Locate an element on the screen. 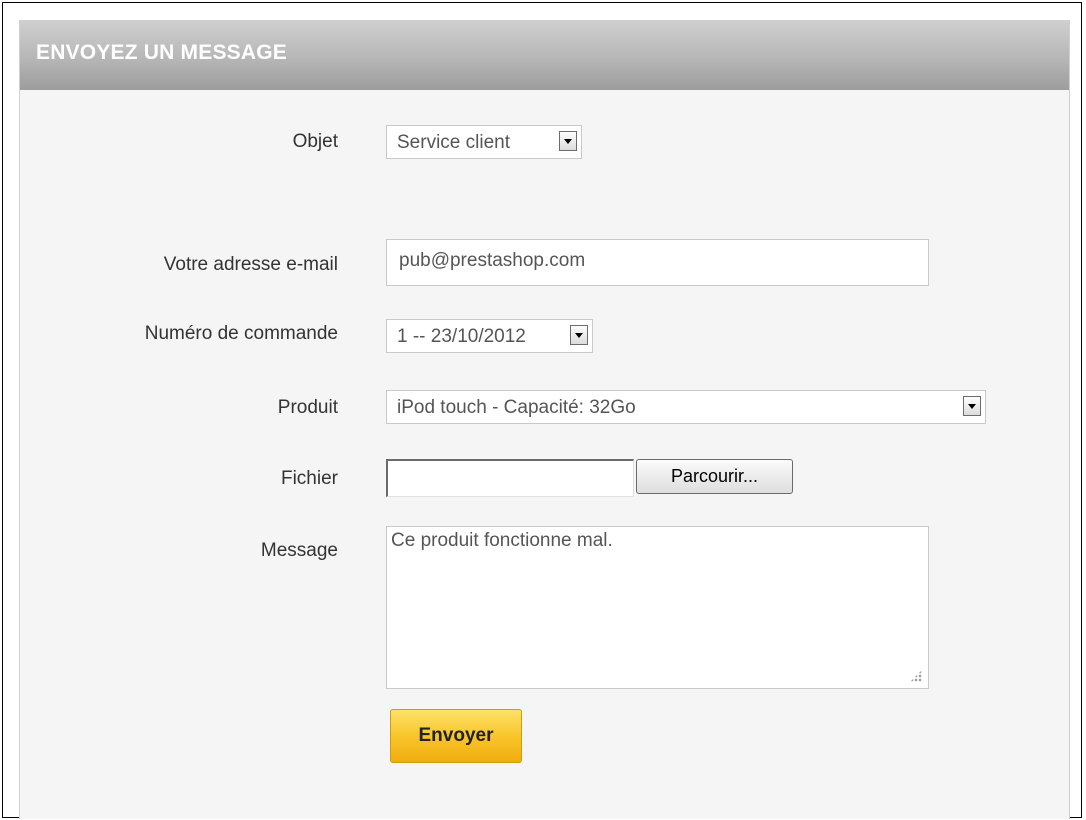  message-textarea: Ce produit fonctionne mal. is located at coordinates (657, 607).